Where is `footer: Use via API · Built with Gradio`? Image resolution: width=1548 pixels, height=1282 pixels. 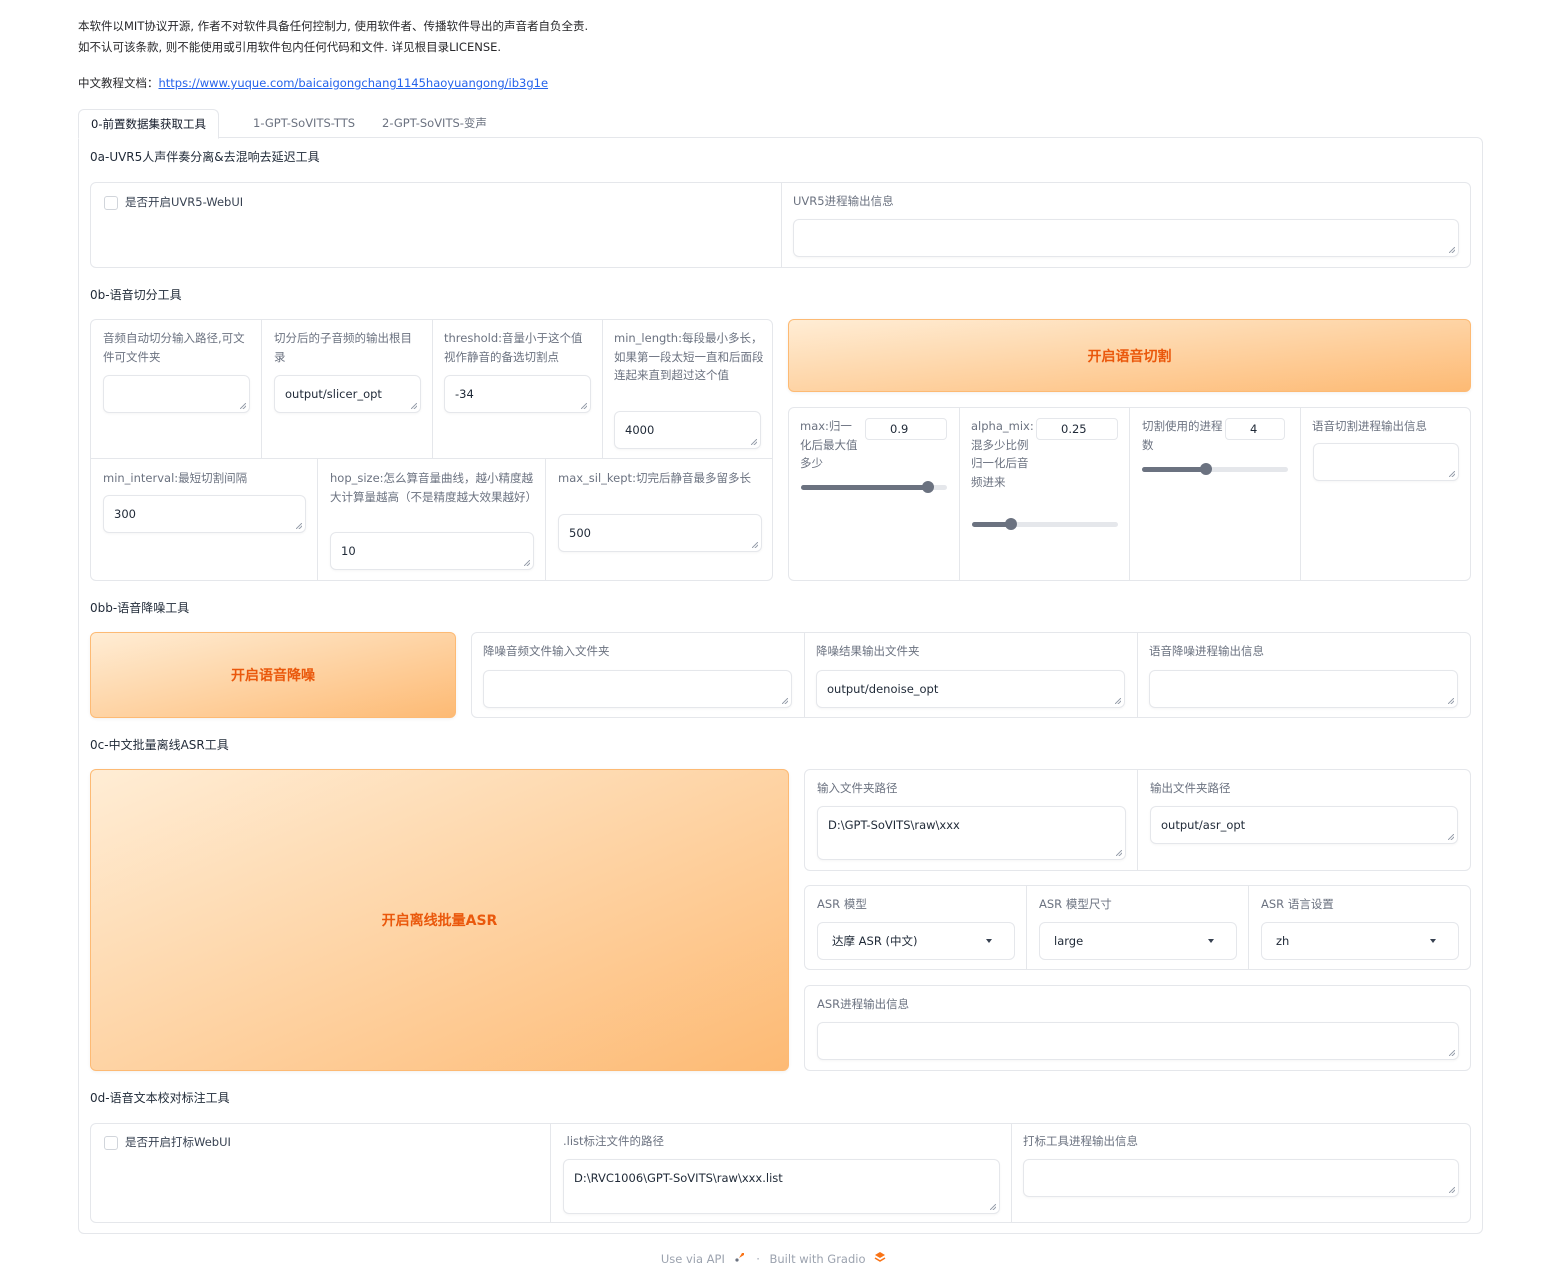
footer: Use via API · Built with Gradio is located at coordinates (774, 1258).